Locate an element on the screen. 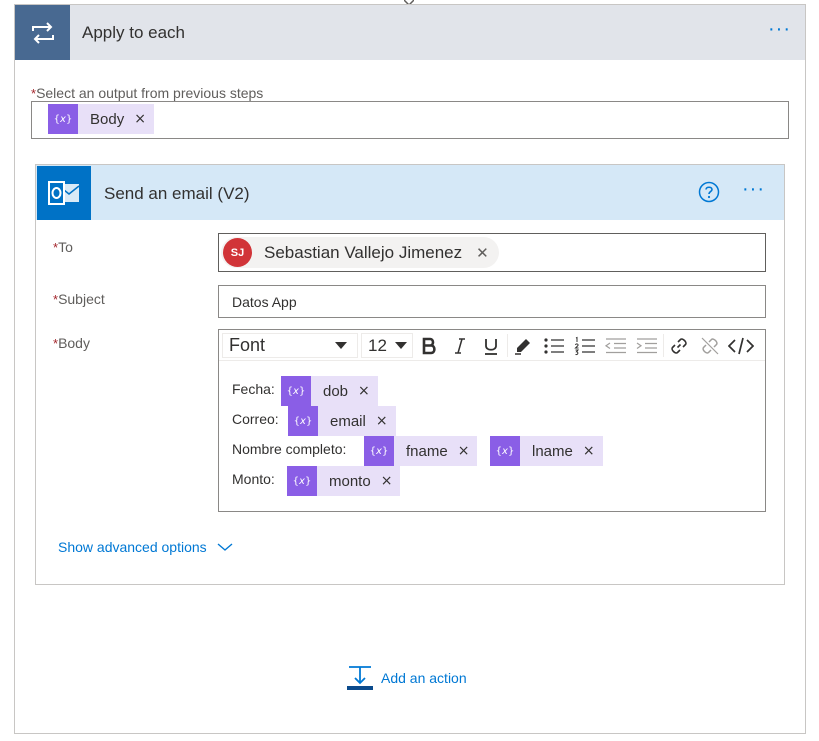 This screenshot has width=819, height=741. bold-button is located at coordinates (429, 346).